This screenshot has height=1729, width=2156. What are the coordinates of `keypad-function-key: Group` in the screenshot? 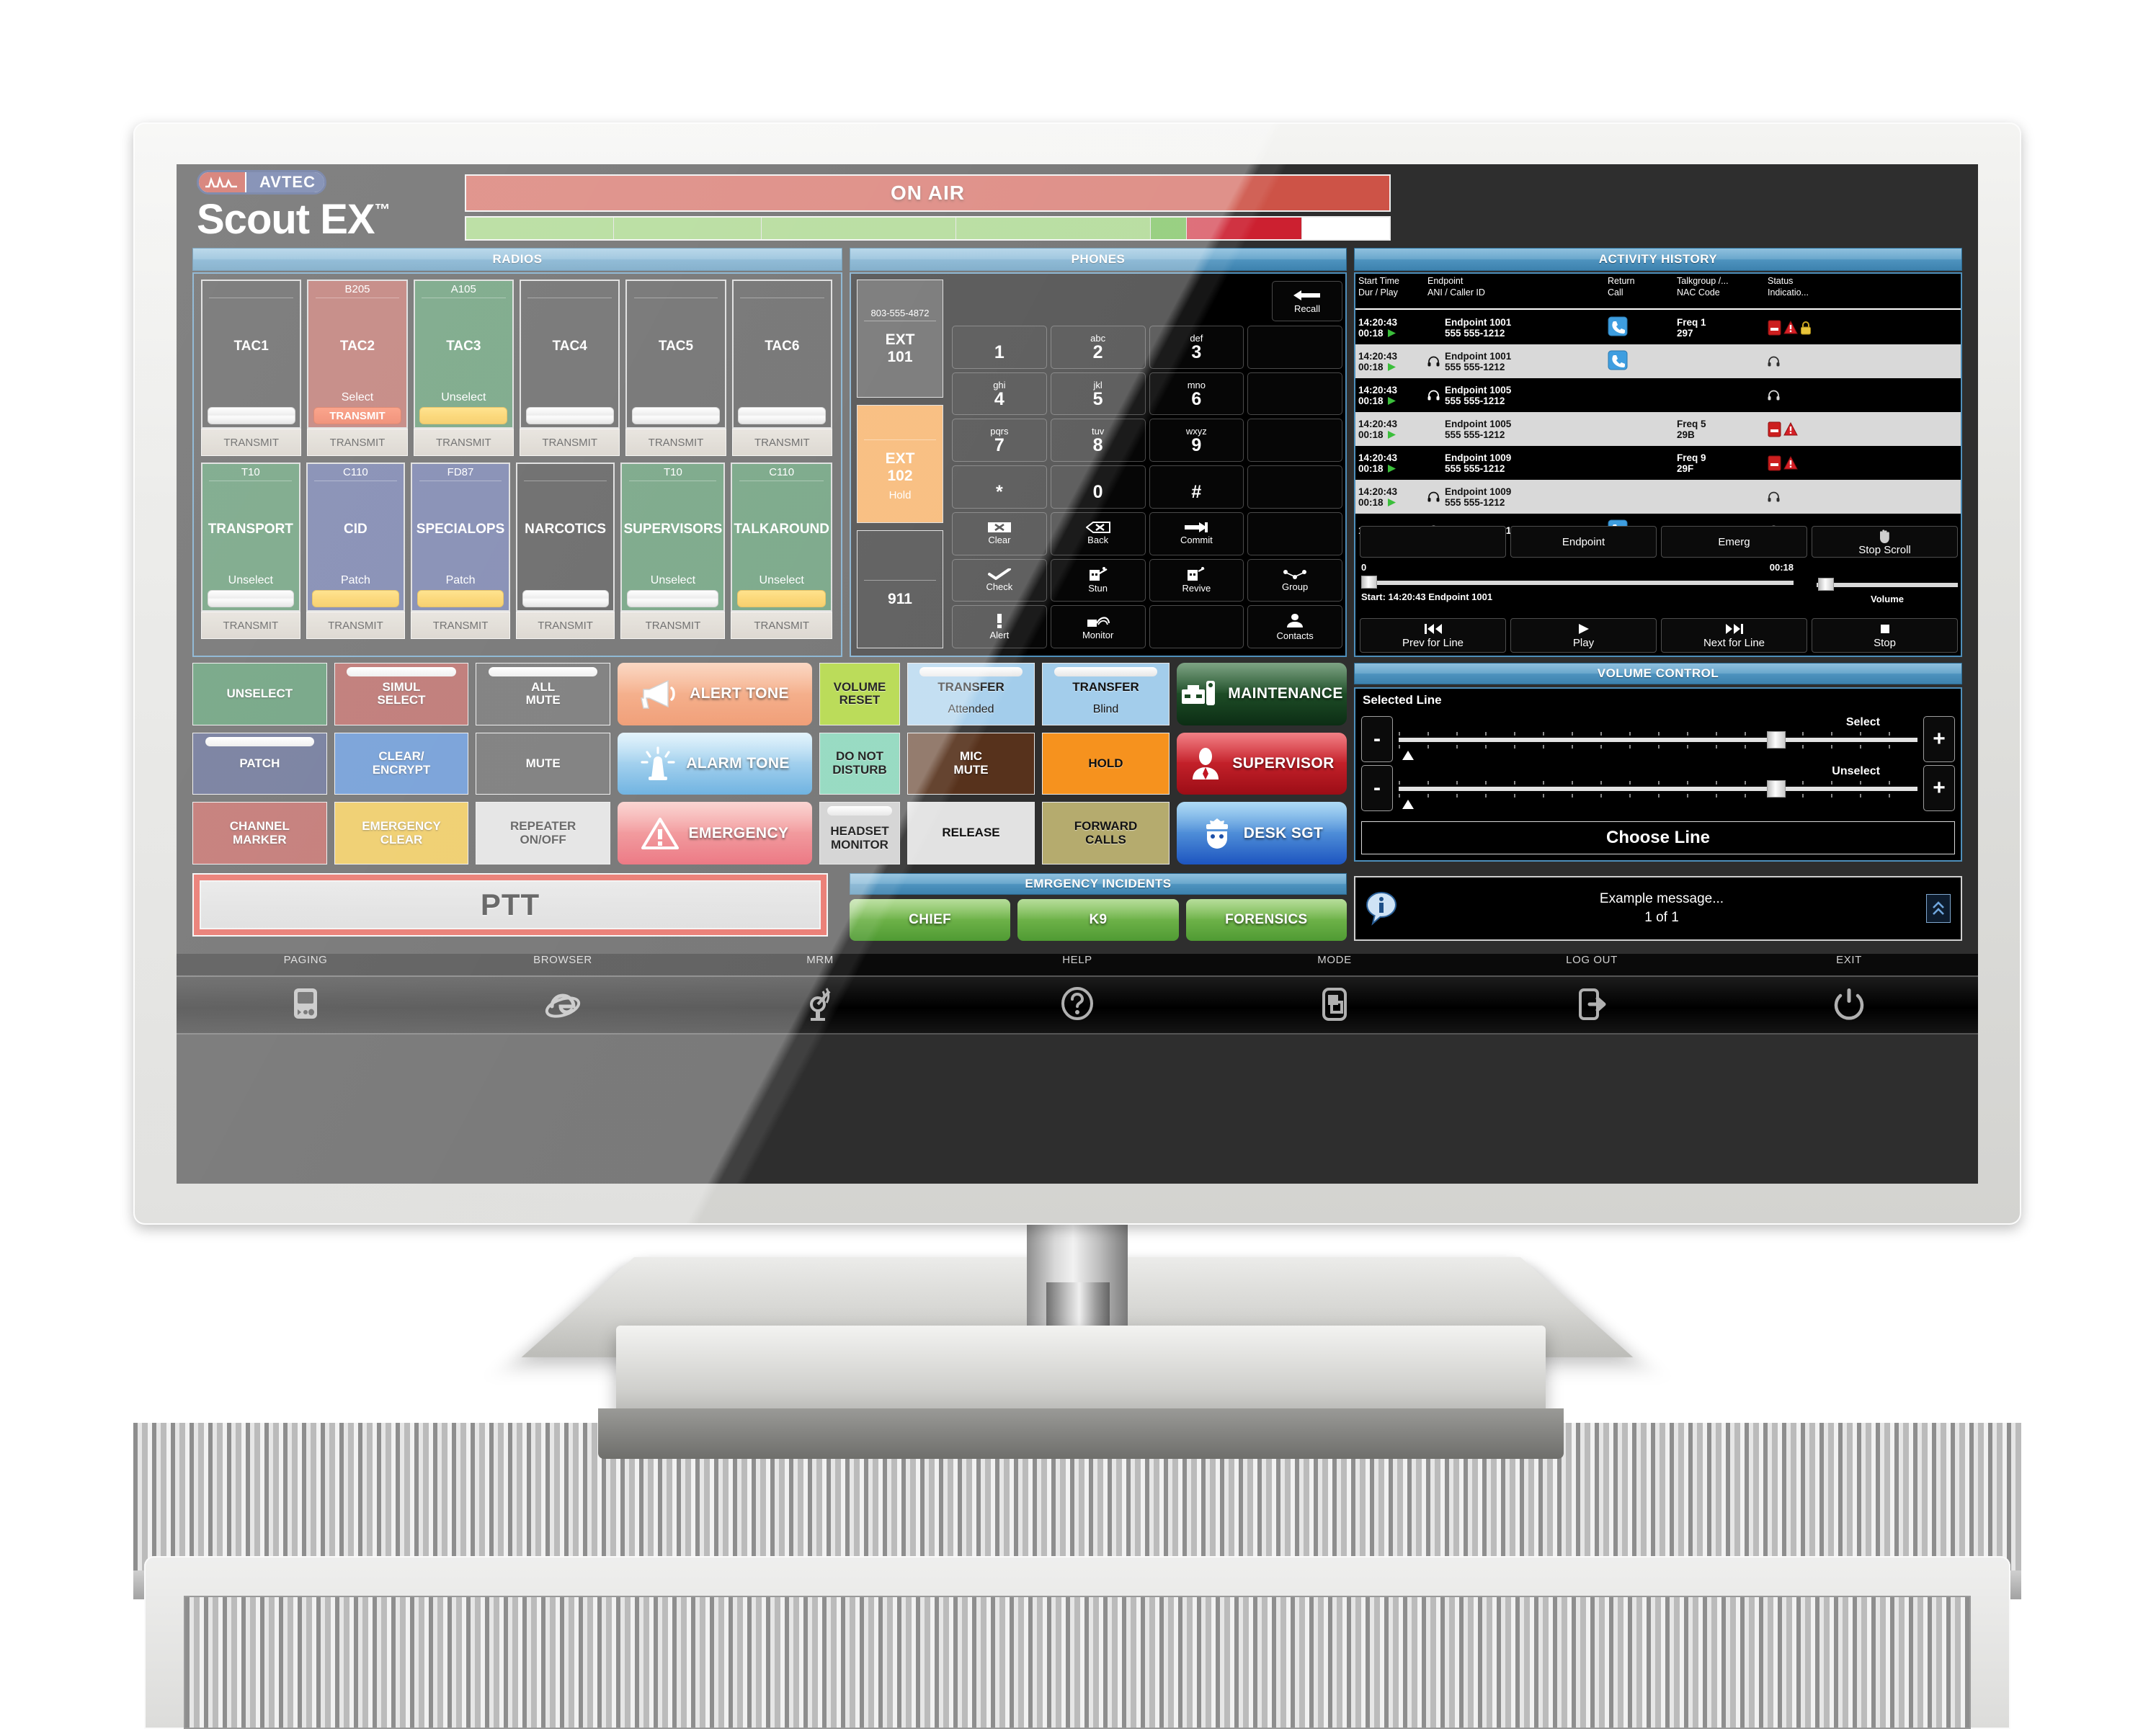 It's located at (1294, 580).